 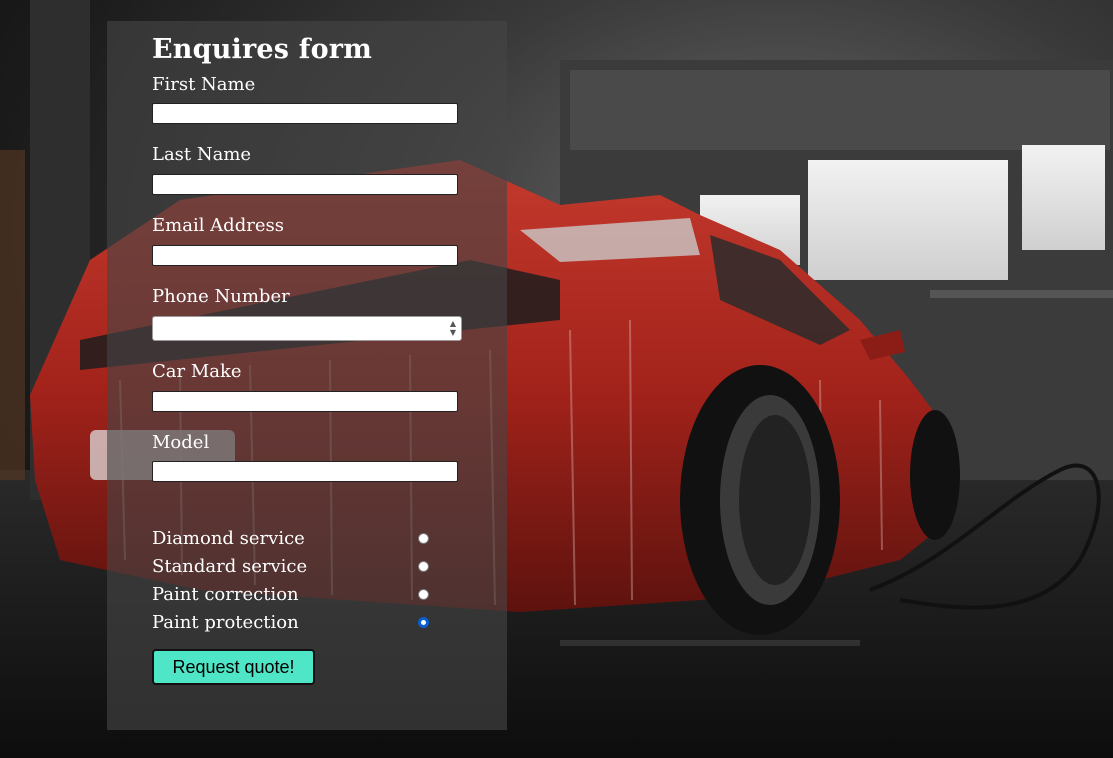 I want to click on service-label-paint-protection: Paint protection, so click(x=225, y=623).